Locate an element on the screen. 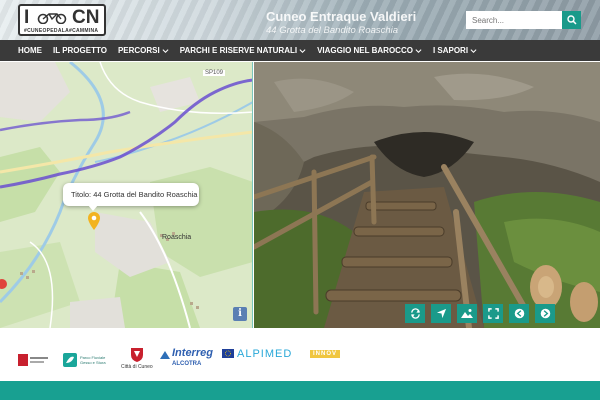  navigate-button is located at coordinates (441, 313).